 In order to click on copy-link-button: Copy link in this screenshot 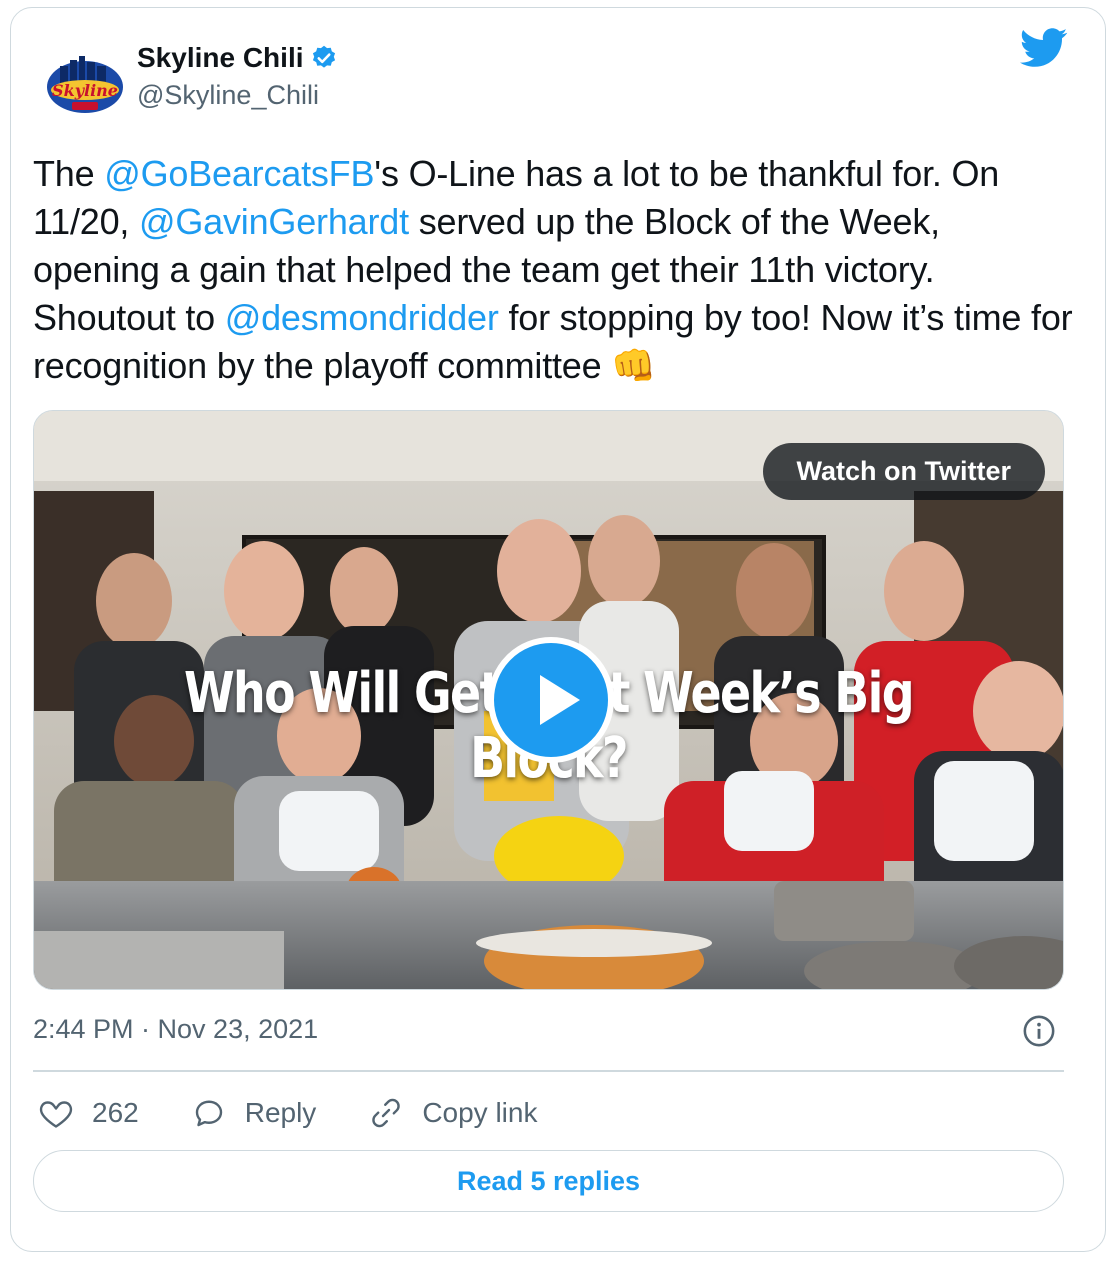, I will do `click(452, 1113)`.